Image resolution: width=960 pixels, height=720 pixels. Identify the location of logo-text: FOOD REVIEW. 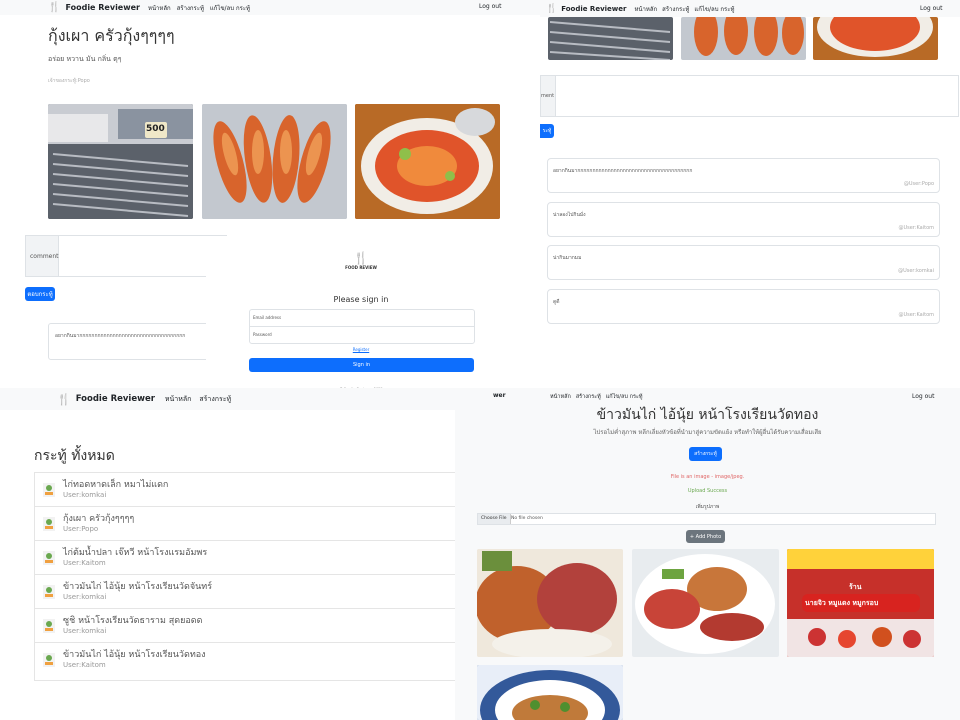
(361, 267).